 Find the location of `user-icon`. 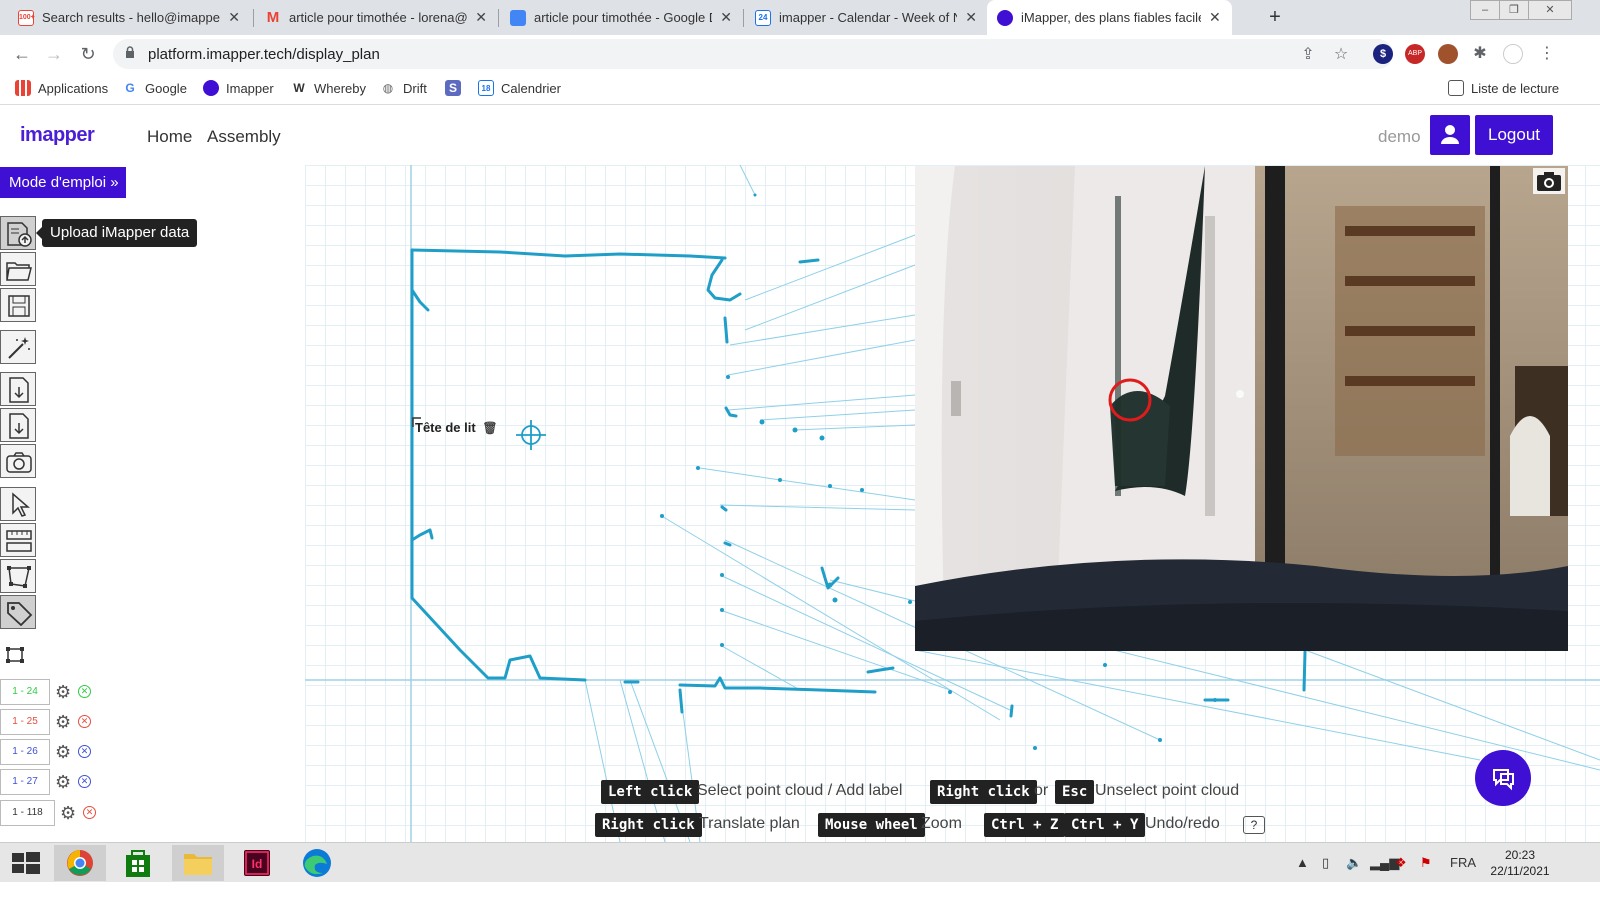

user-icon is located at coordinates (1450, 134).